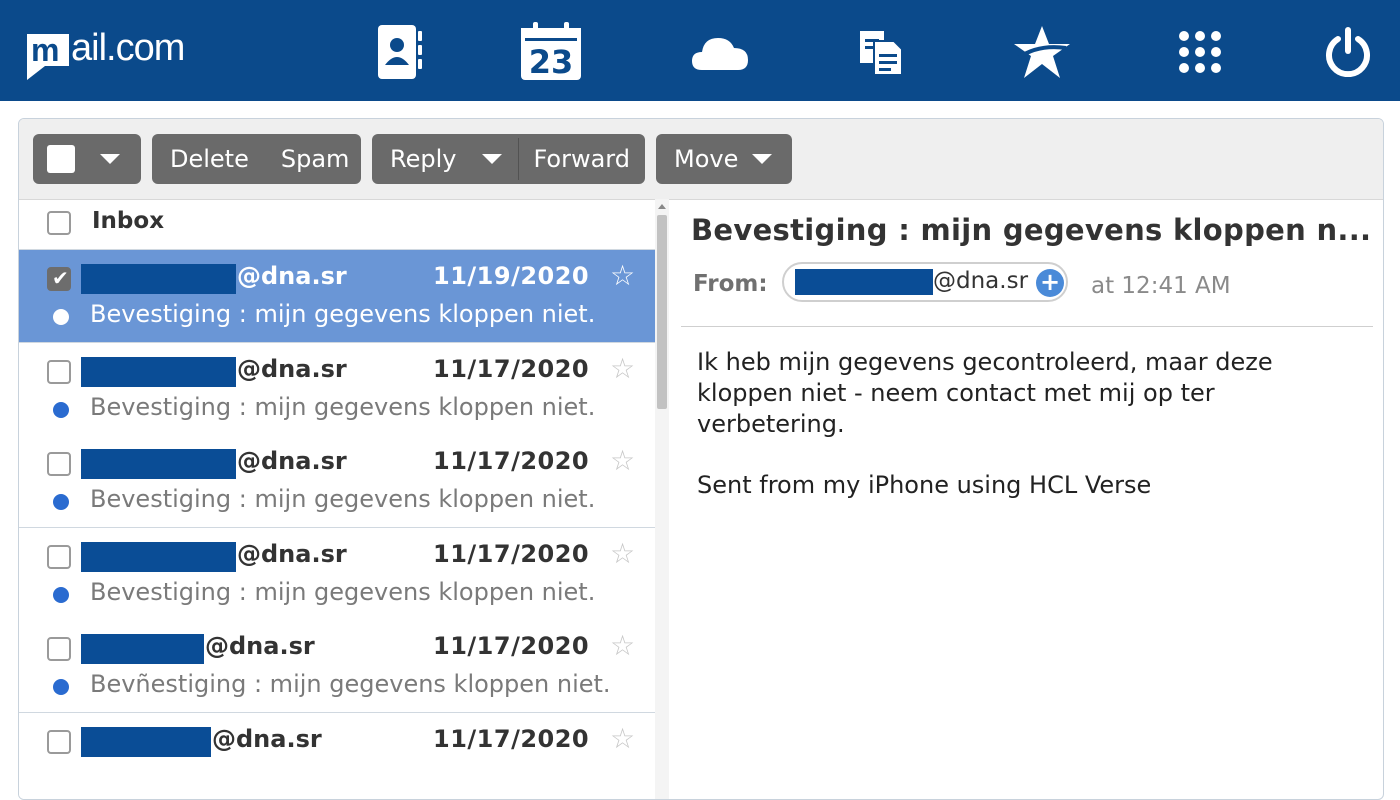 The image size is (1400, 800). I want to click on spam-button: Spam, so click(315, 159).